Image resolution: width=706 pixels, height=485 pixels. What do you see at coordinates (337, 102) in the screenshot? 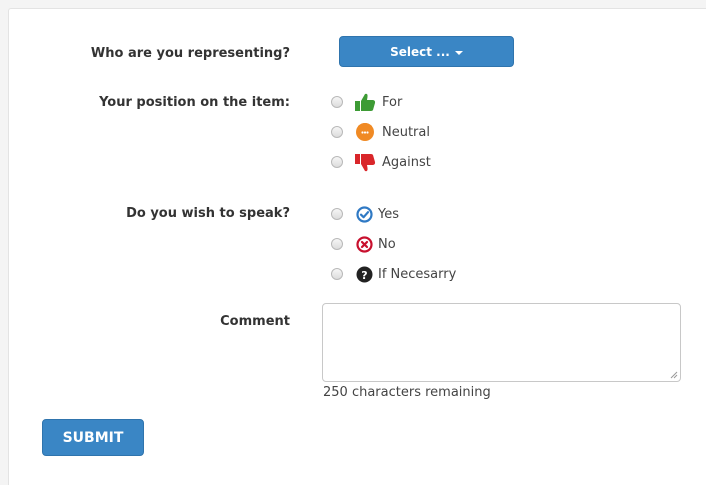
I see `position-for-radio` at bounding box center [337, 102].